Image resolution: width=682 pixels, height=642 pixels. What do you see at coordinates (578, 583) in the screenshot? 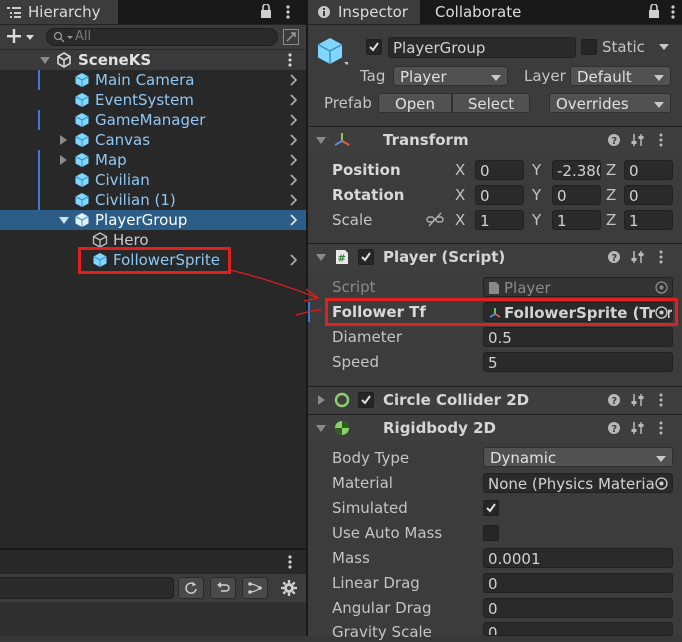
I see `linear-drag-field: 0` at bounding box center [578, 583].